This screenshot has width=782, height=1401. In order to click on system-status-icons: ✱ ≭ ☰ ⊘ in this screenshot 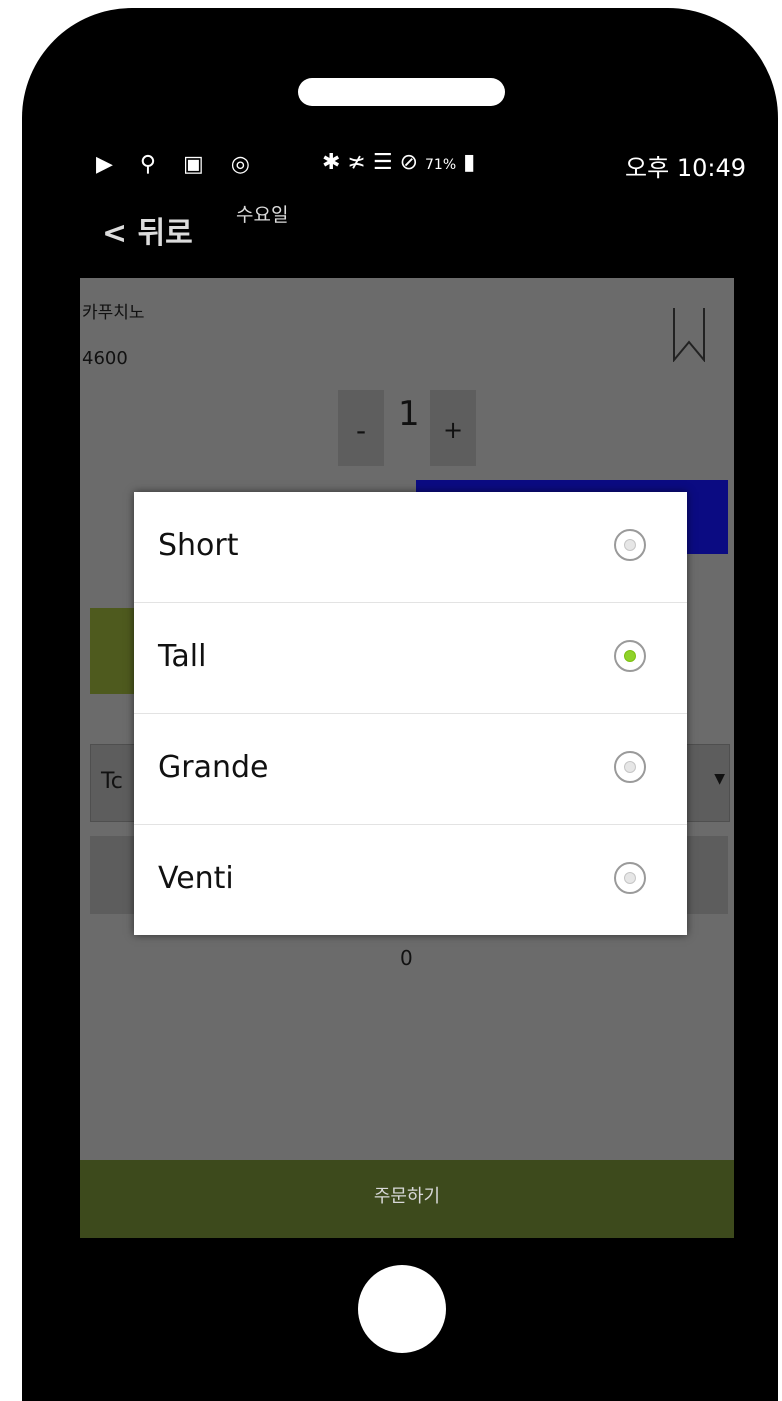, I will do `click(373, 162)`.